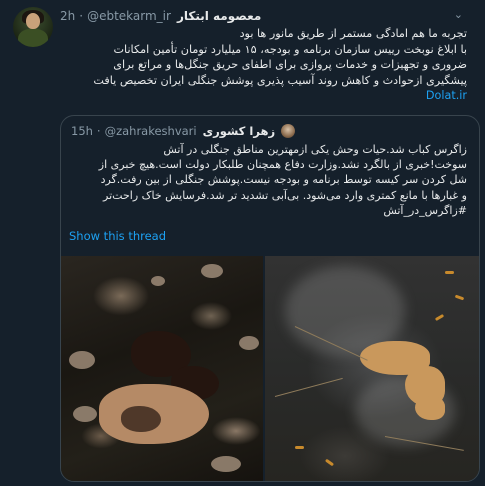 Image resolution: width=485 pixels, height=486 pixels. Describe the element at coordinates (67, 16) in the screenshot. I see `tweet-time: 2h` at that location.